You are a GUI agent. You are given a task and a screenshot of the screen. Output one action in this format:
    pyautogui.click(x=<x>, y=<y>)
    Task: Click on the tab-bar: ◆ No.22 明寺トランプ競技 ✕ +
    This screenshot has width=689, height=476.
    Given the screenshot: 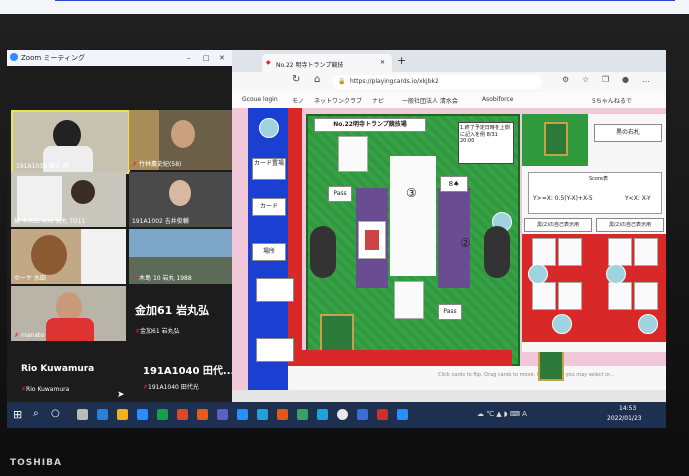 What is the action you would take?
    pyautogui.click(x=449, y=61)
    